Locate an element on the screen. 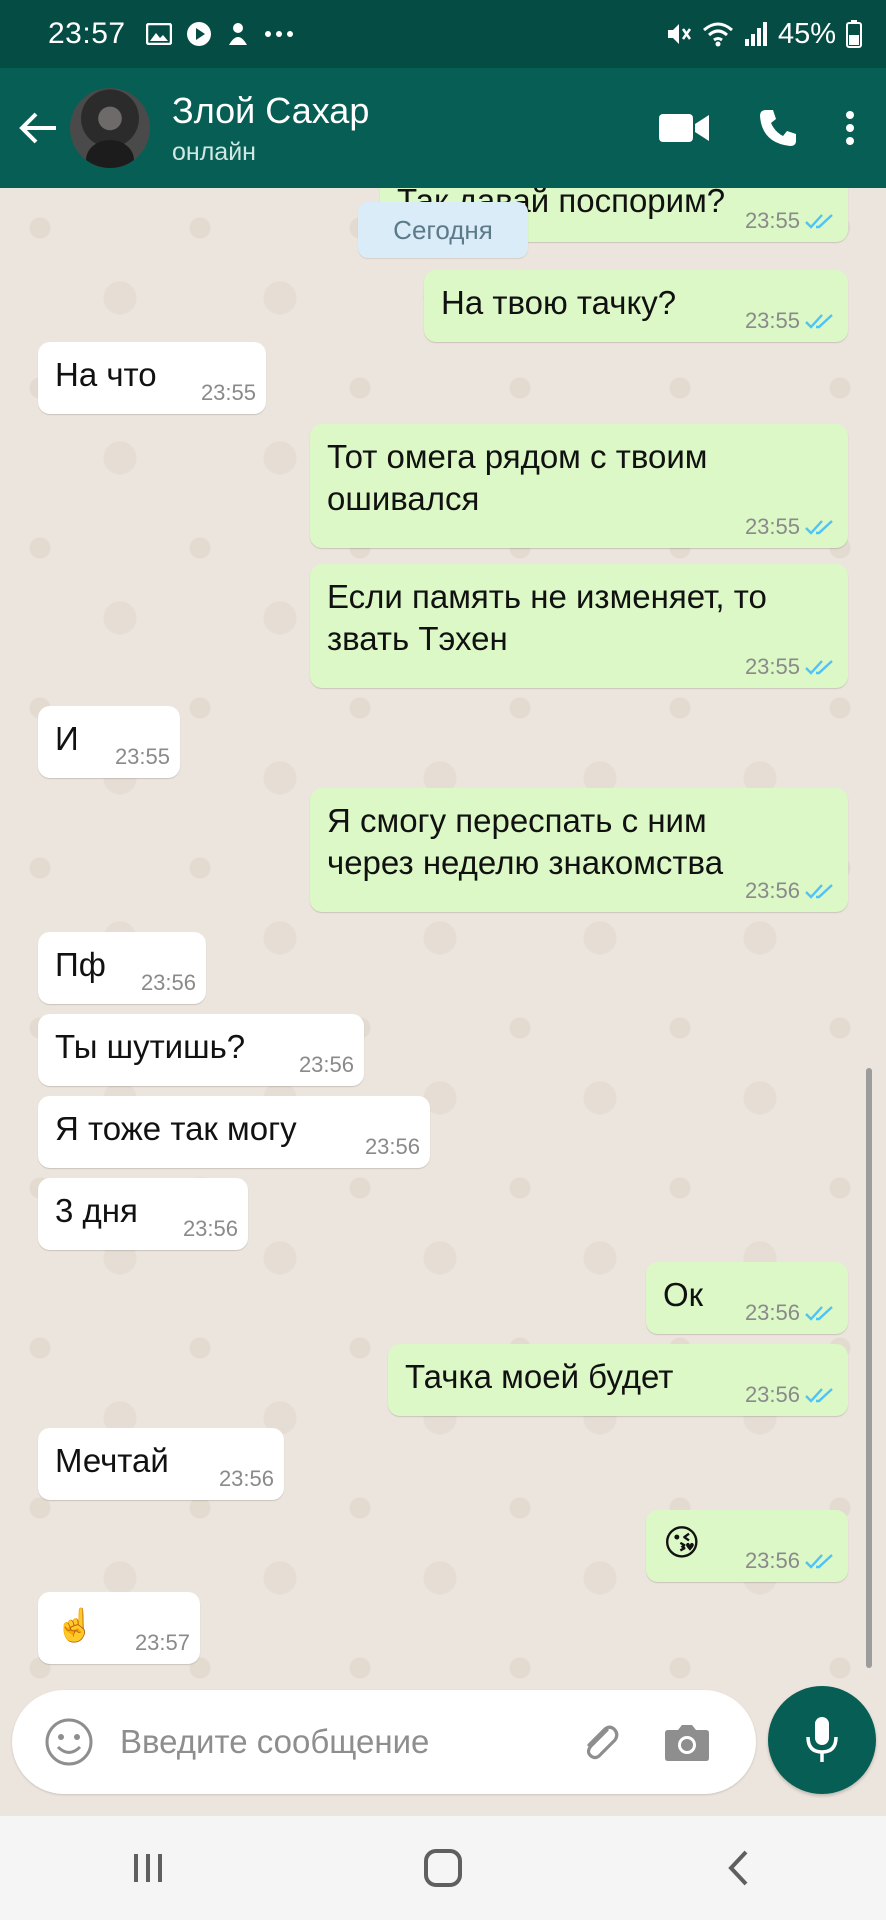  message-input is located at coordinates (340, 1742).